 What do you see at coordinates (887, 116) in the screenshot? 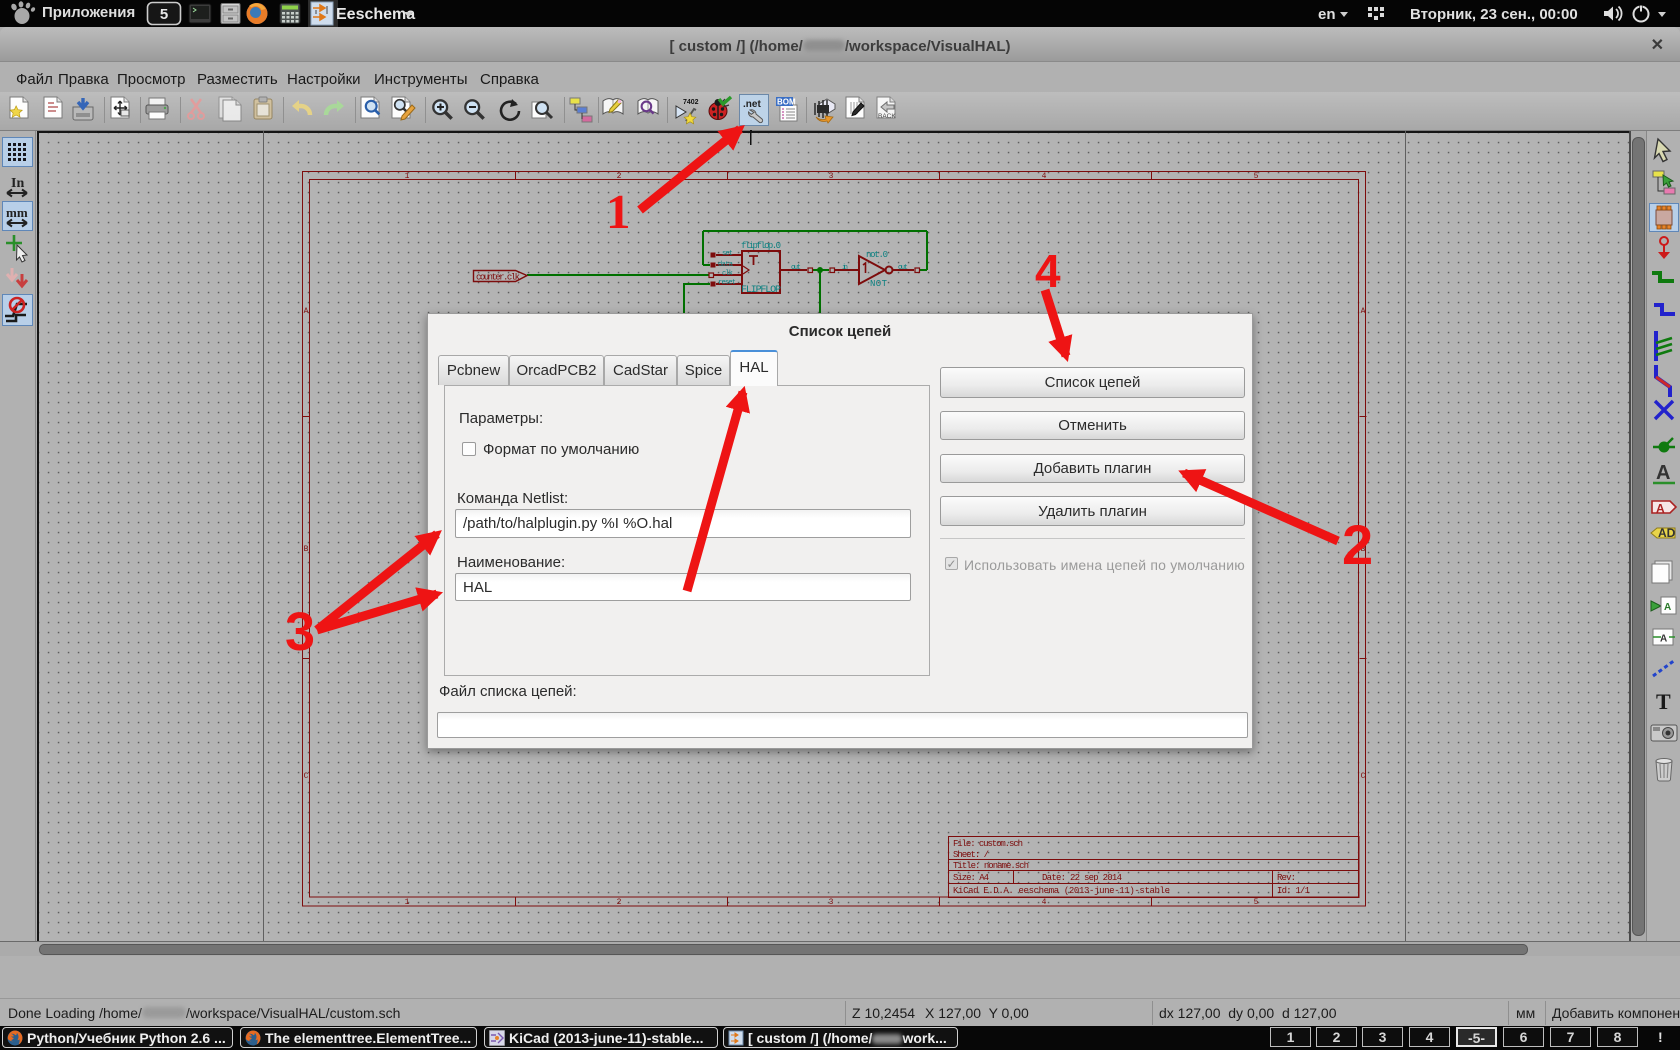
I see `svg-text: BACK` at bounding box center [887, 116].